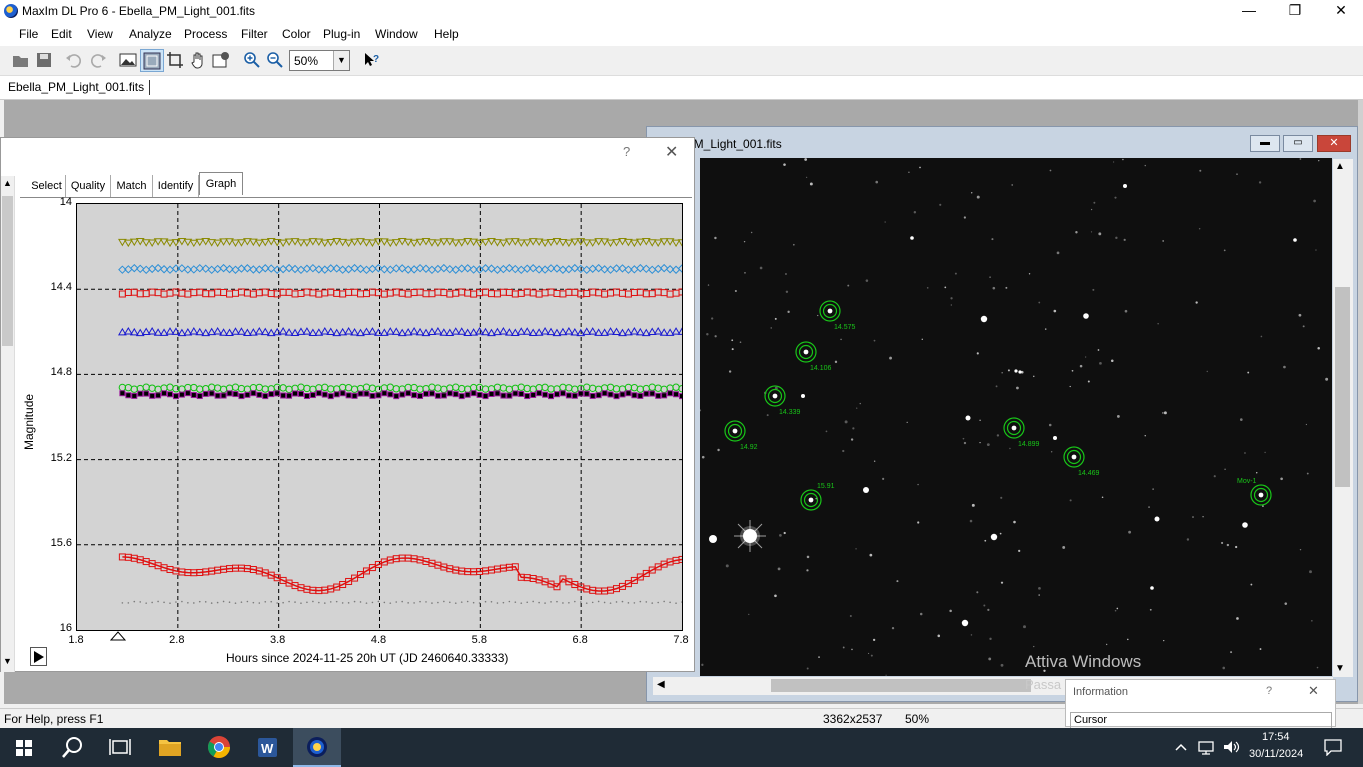 This screenshot has width=1363, height=767. What do you see at coordinates (120, 747) in the screenshot?
I see `task-view-icon` at bounding box center [120, 747].